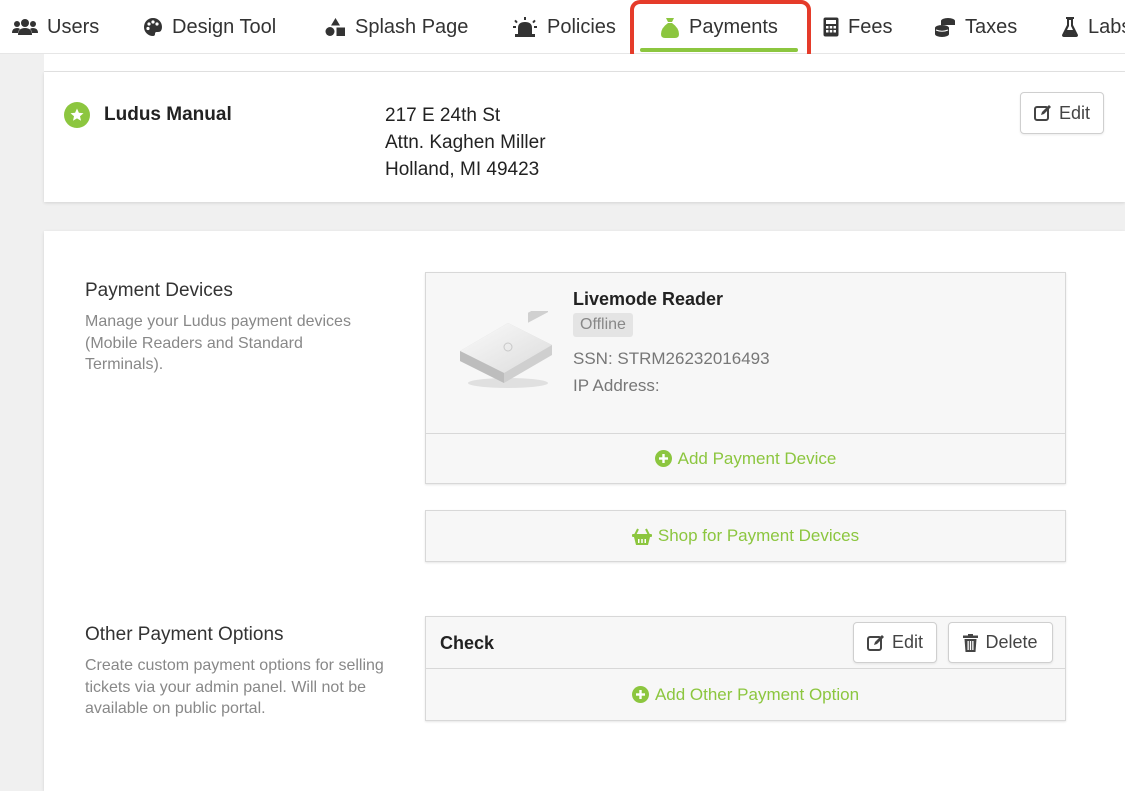 This screenshot has width=1125, height=791. I want to click on coins-icon, so click(945, 27).